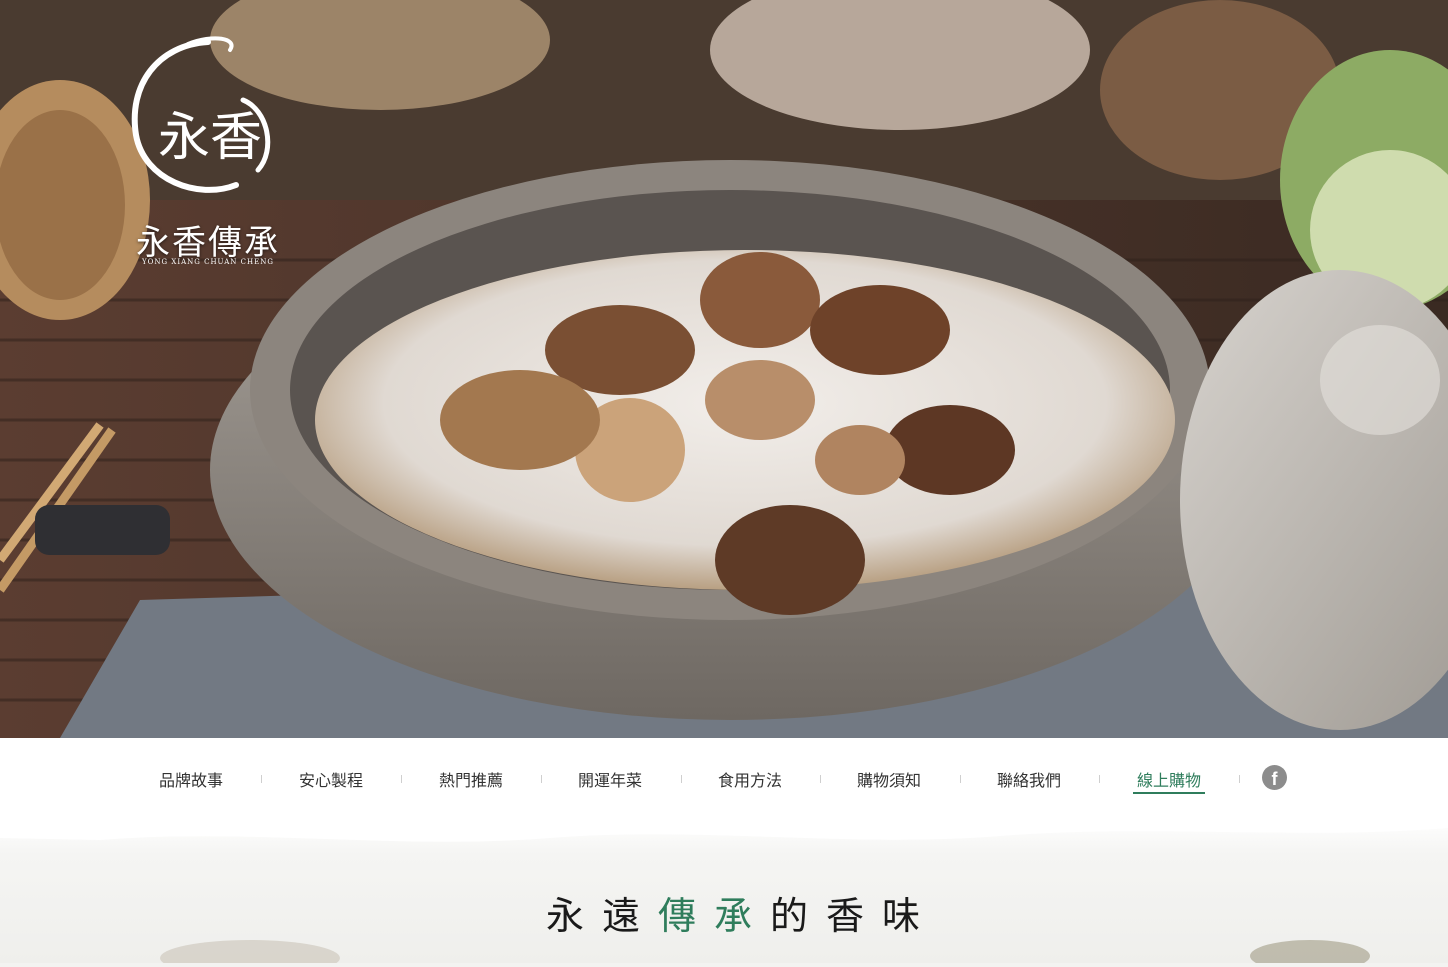 This screenshot has width=1448, height=967. Describe the element at coordinates (331, 780) in the screenshot. I see `nav-item-safe-process: 安心製程` at that location.